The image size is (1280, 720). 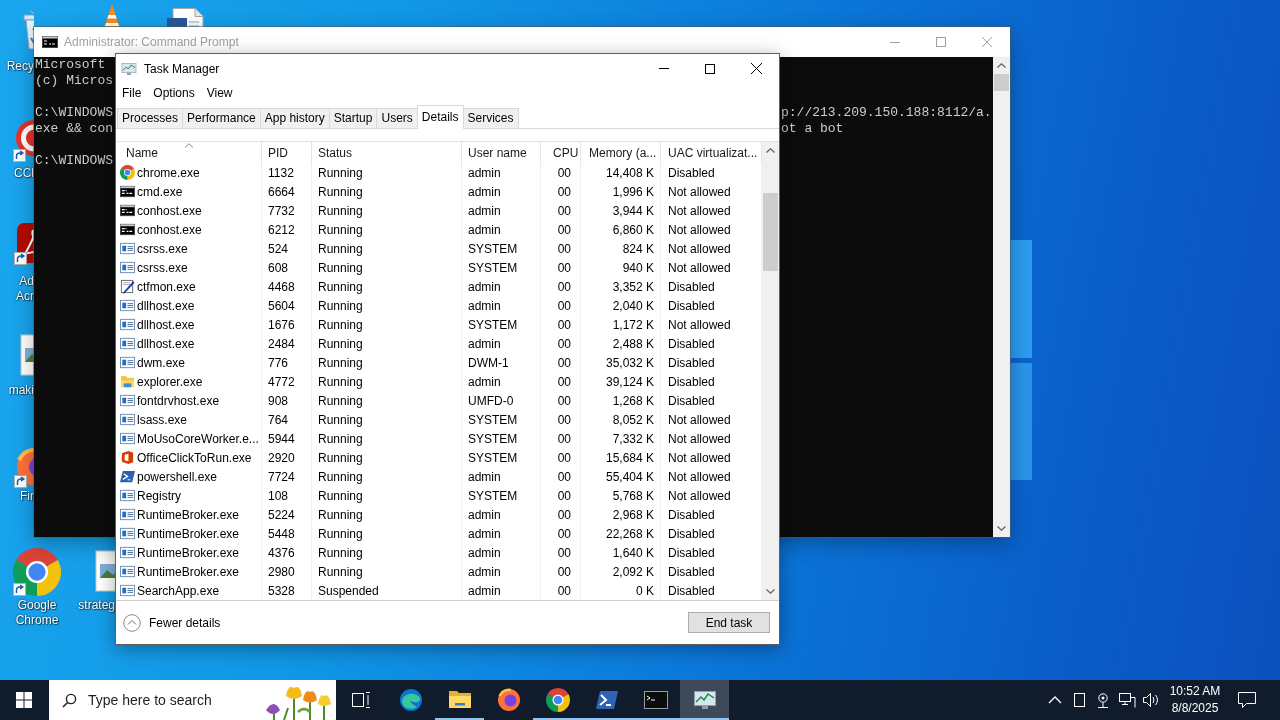 What do you see at coordinates (189, 152) in the screenshot?
I see `column-header: Name` at bounding box center [189, 152].